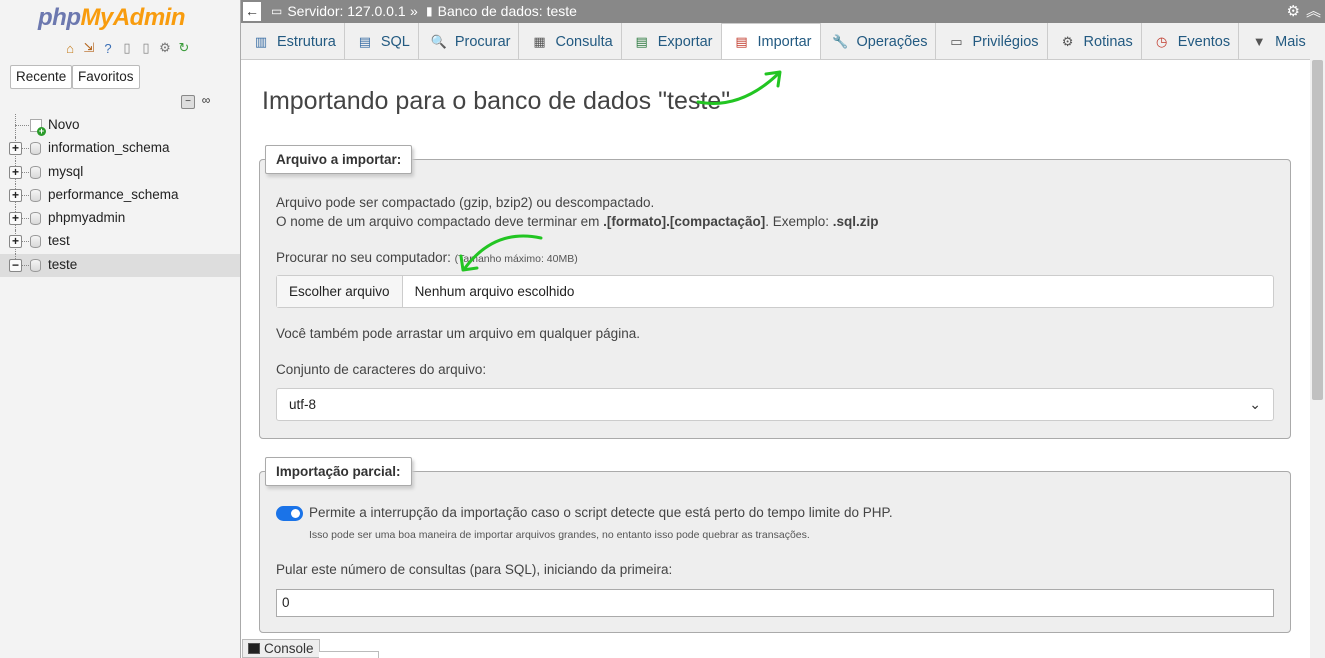 The height and width of the screenshot is (658, 1325). I want to click on tab-procurar: 🔍 Procurar, so click(469, 41).